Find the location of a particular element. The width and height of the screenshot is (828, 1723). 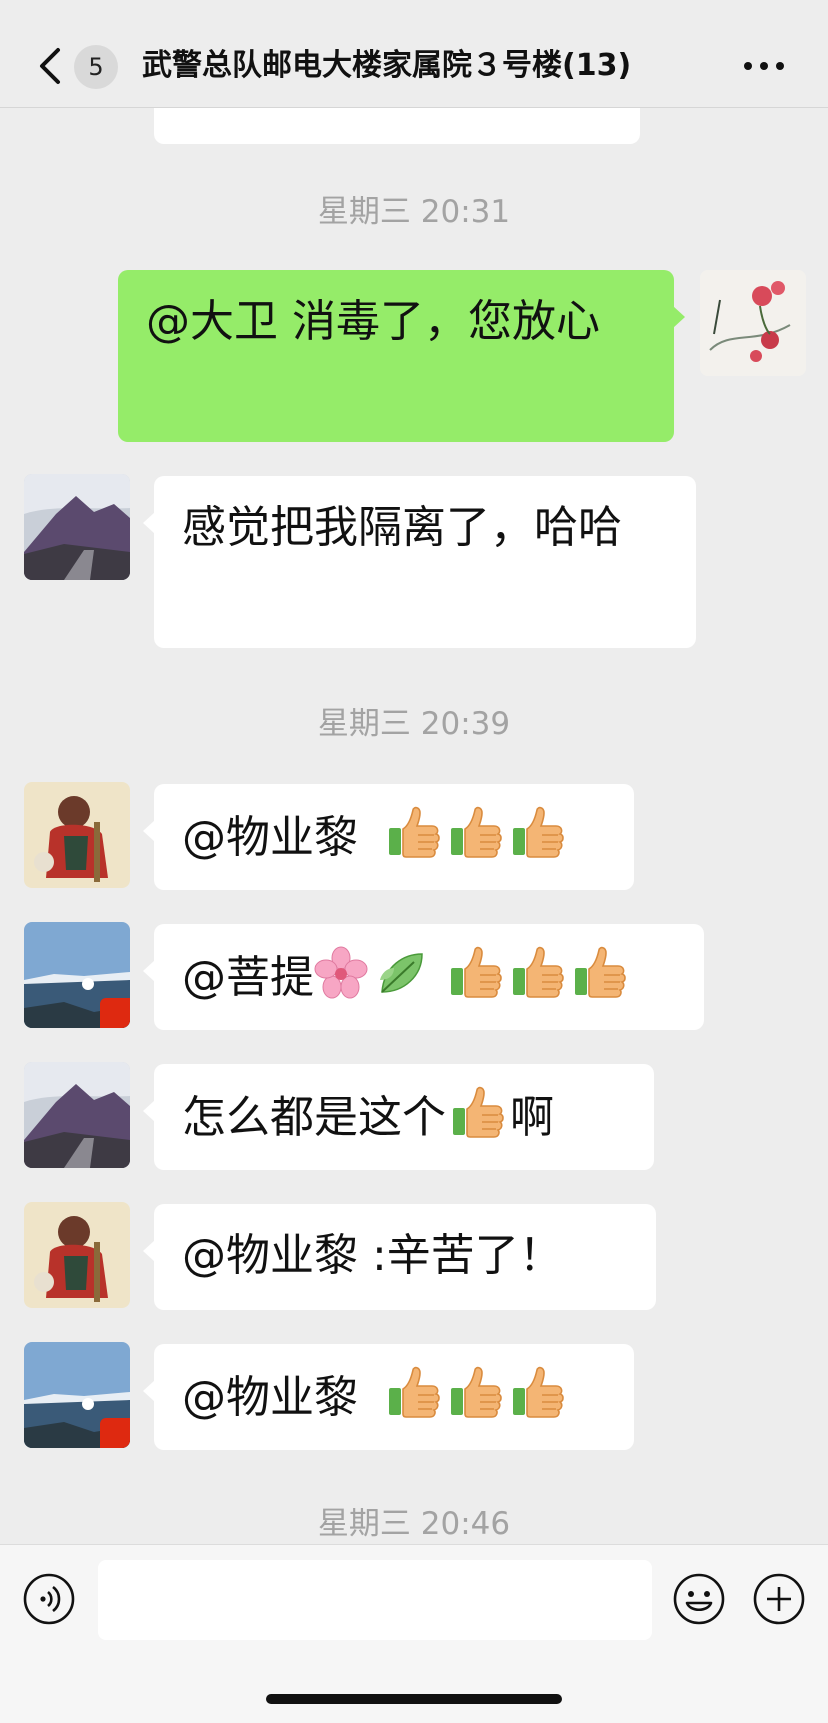

plus-icon is located at coordinates (779, 1599).